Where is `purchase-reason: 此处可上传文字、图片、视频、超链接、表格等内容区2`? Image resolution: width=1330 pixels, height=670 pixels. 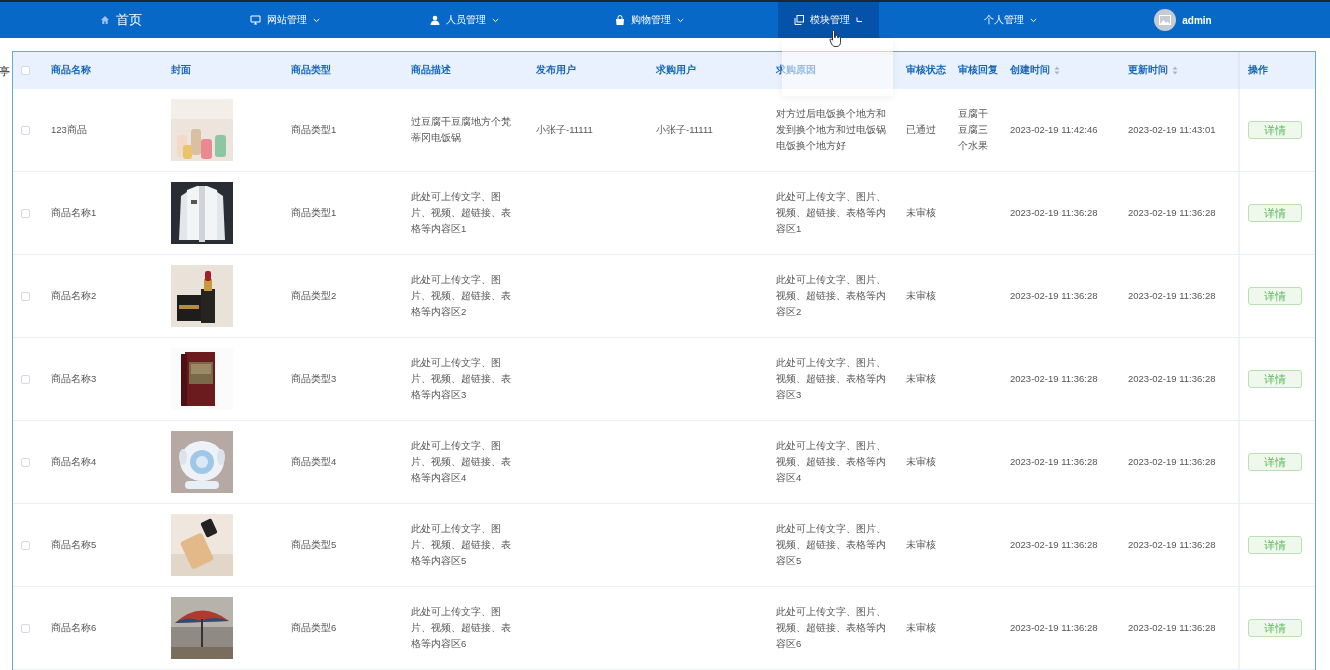
purchase-reason: 此处可上传文字、图片、视频、超链接、表格等内容区2 is located at coordinates (831, 296).